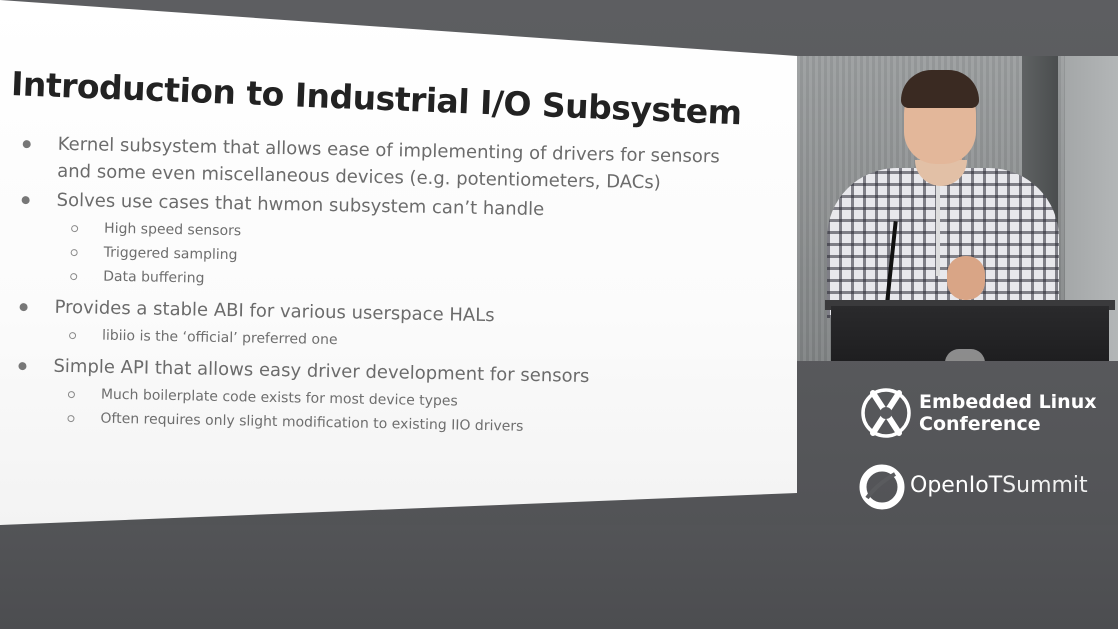 The width and height of the screenshot is (1118, 629). I want to click on podium-logo-icon, so click(965, 355).